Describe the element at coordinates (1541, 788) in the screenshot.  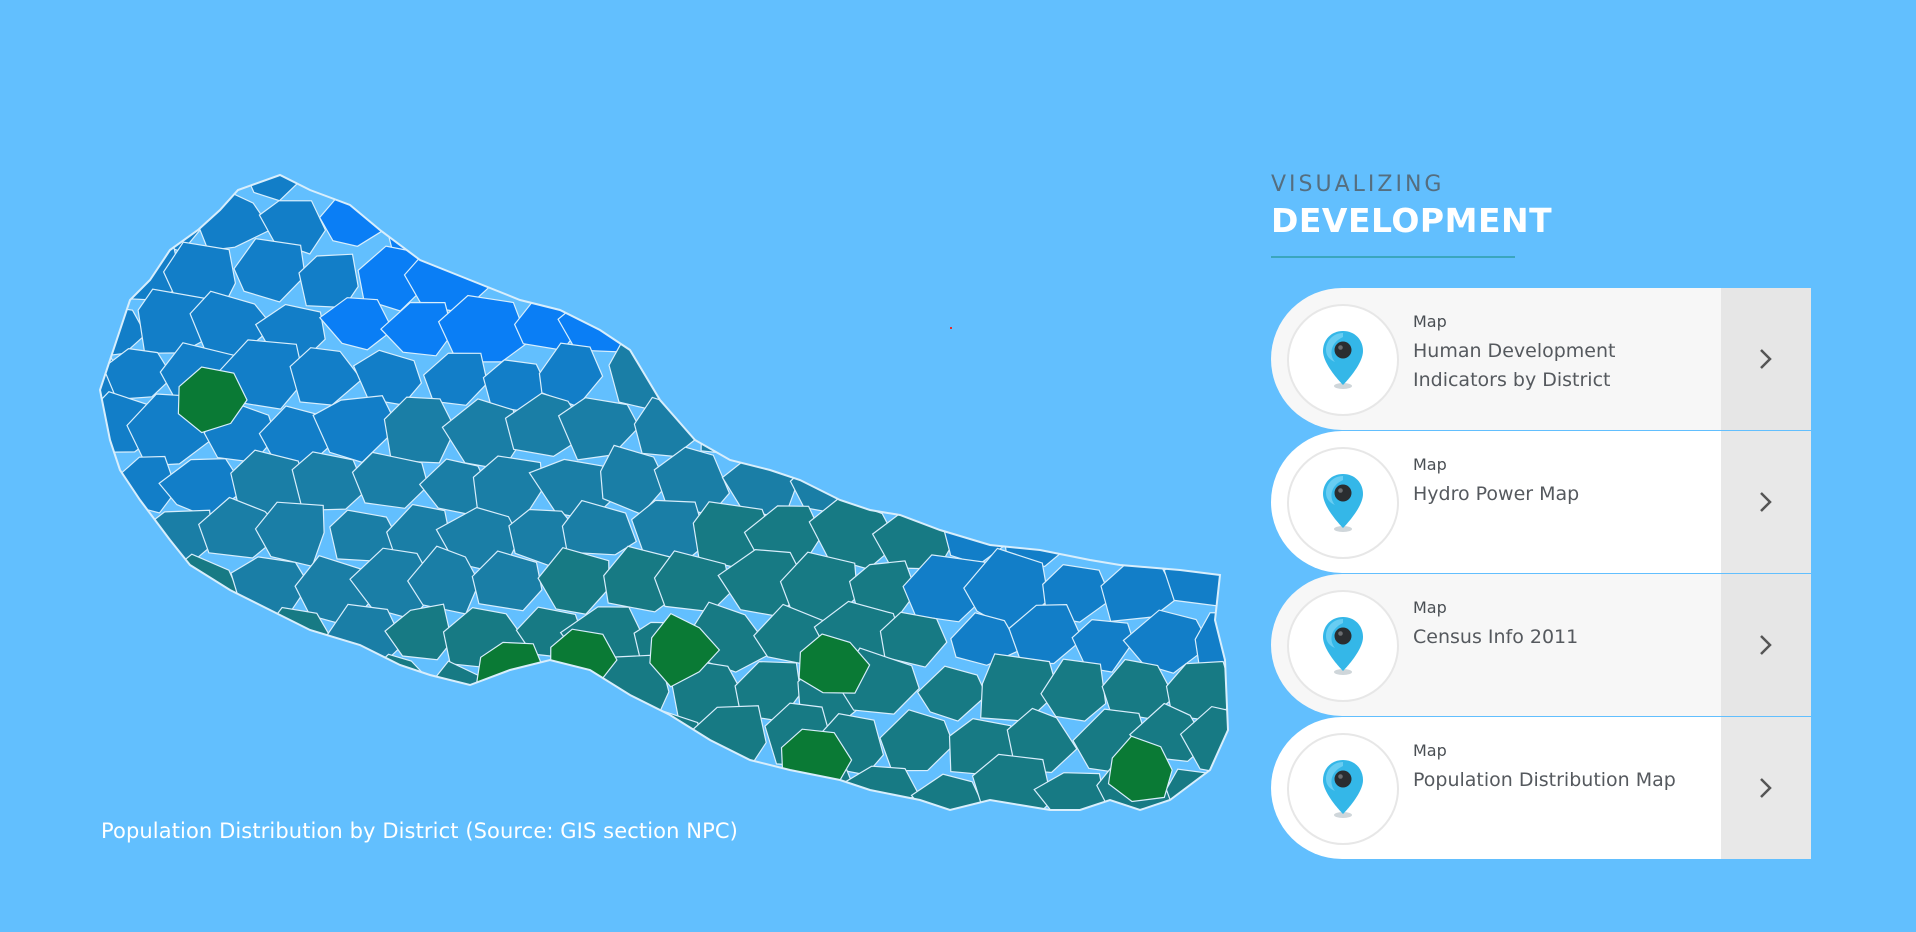
I see `map-card-population: Map Population Distribution Map` at that location.